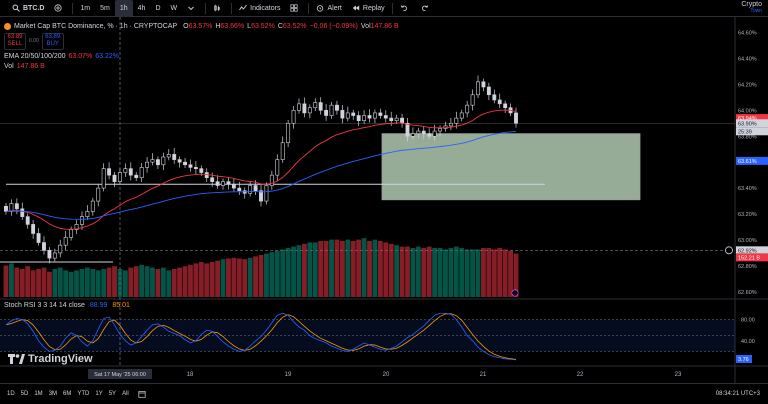 This screenshot has width=768, height=404. Describe the element at coordinates (105, 8) in the screenshot. I see `interval-5m: 5m` at that location.